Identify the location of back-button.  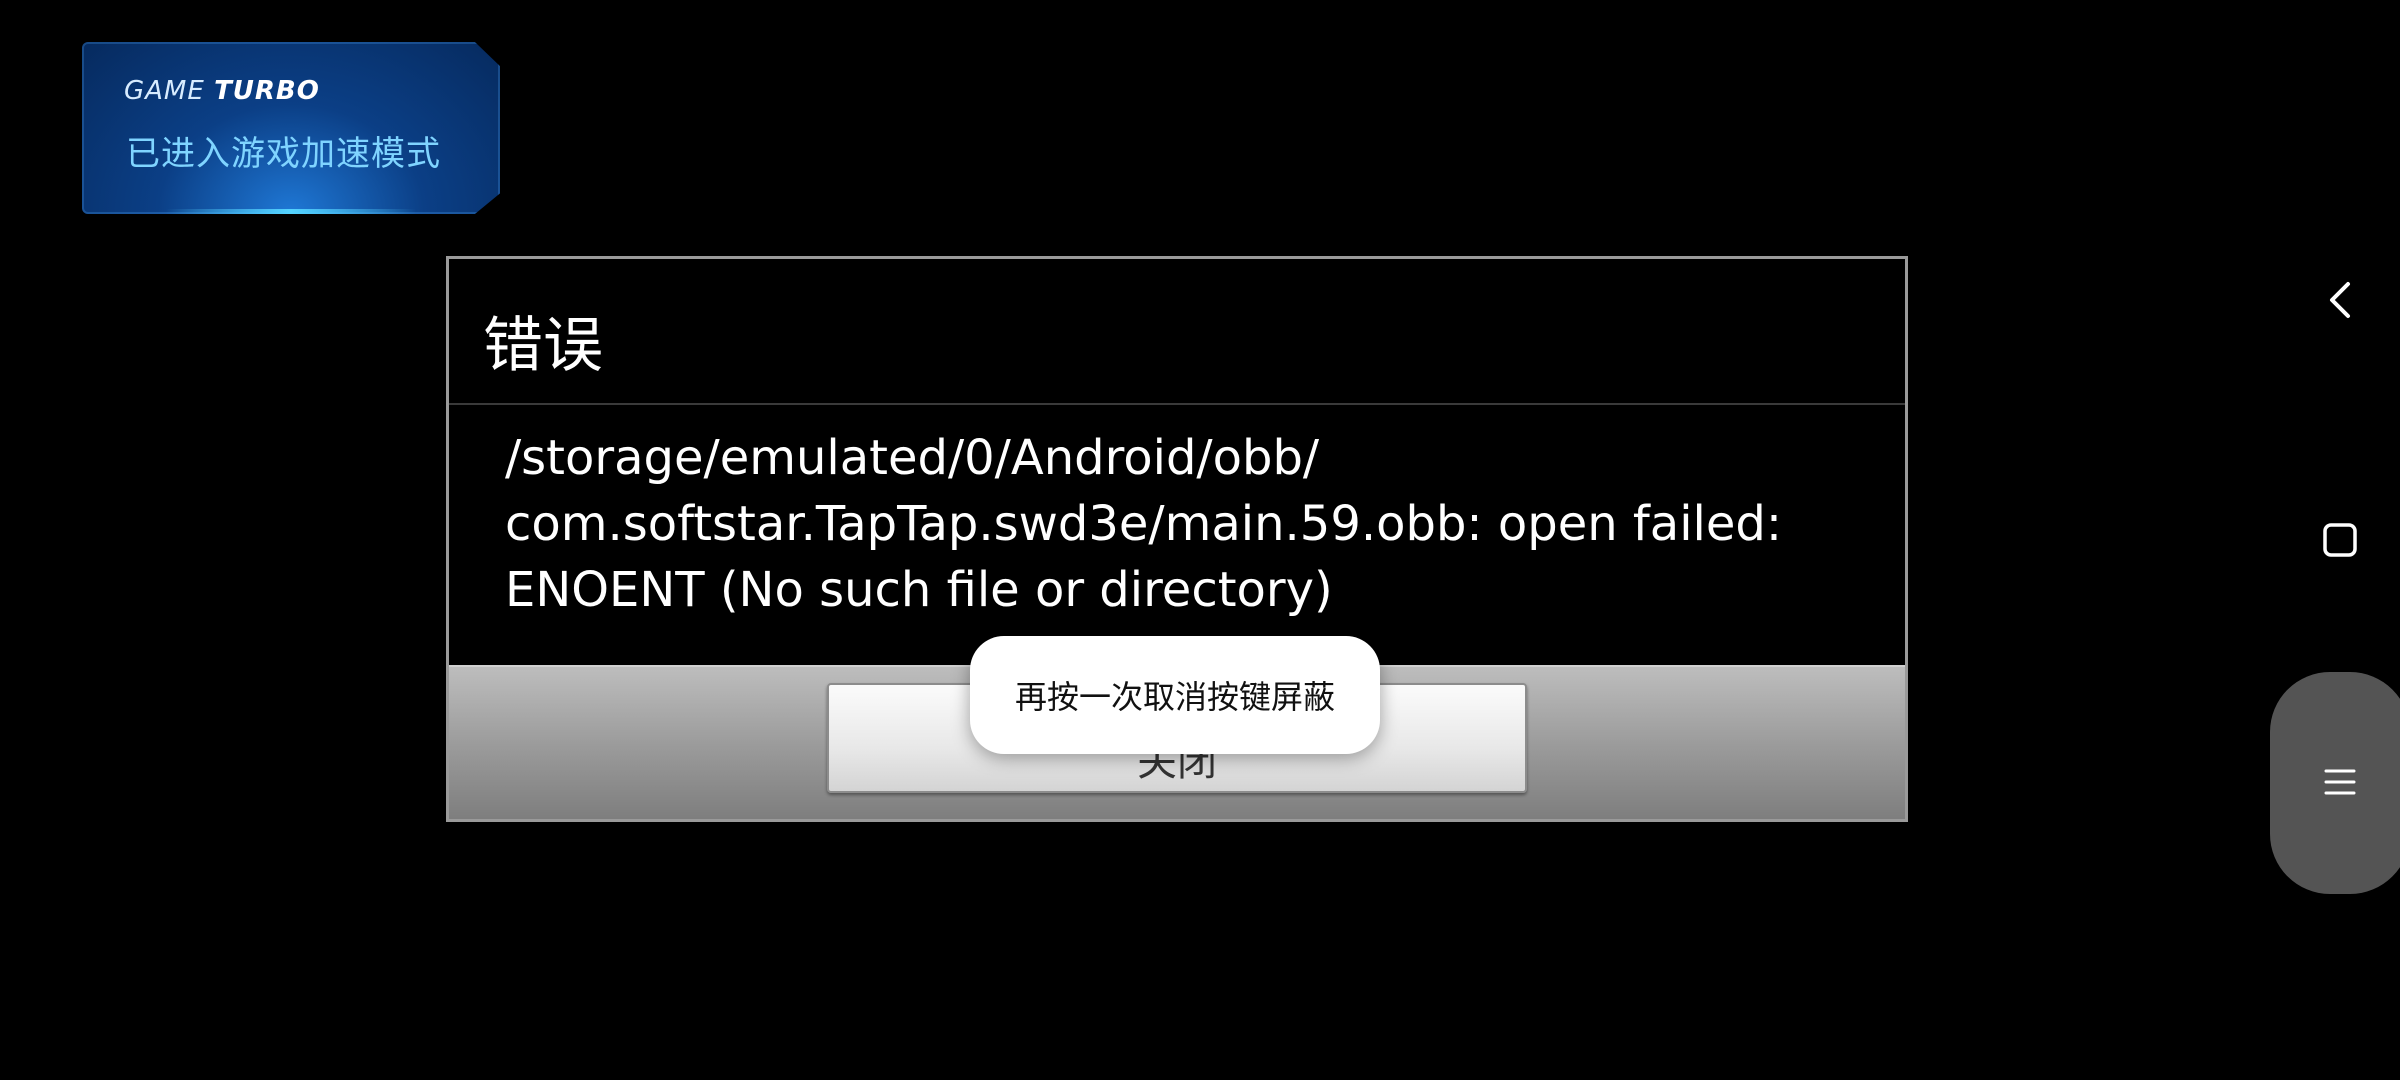
(2340, 300).